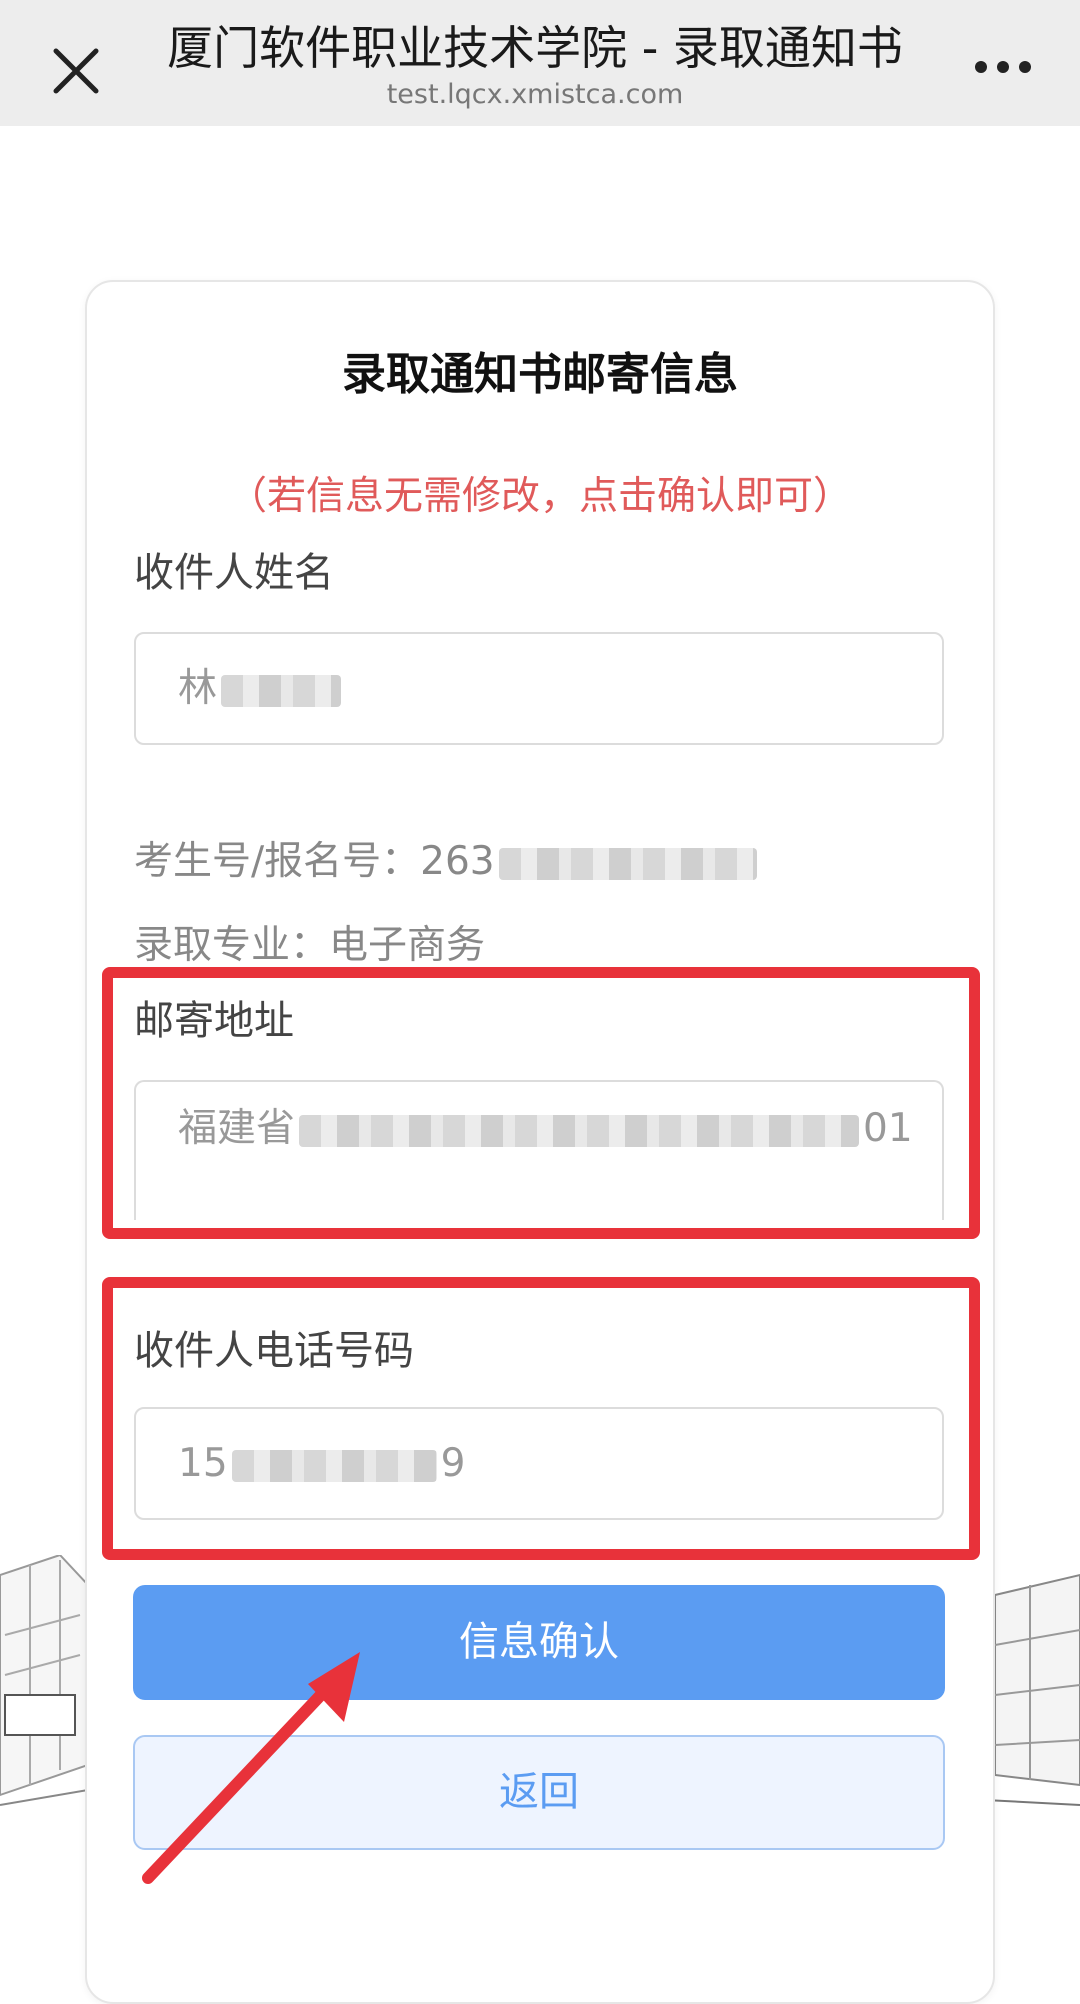  What do you see at coordinates (457, 861) in the screenshot?
I see `exam-number-value: 263` at bounding box center [457, 861].